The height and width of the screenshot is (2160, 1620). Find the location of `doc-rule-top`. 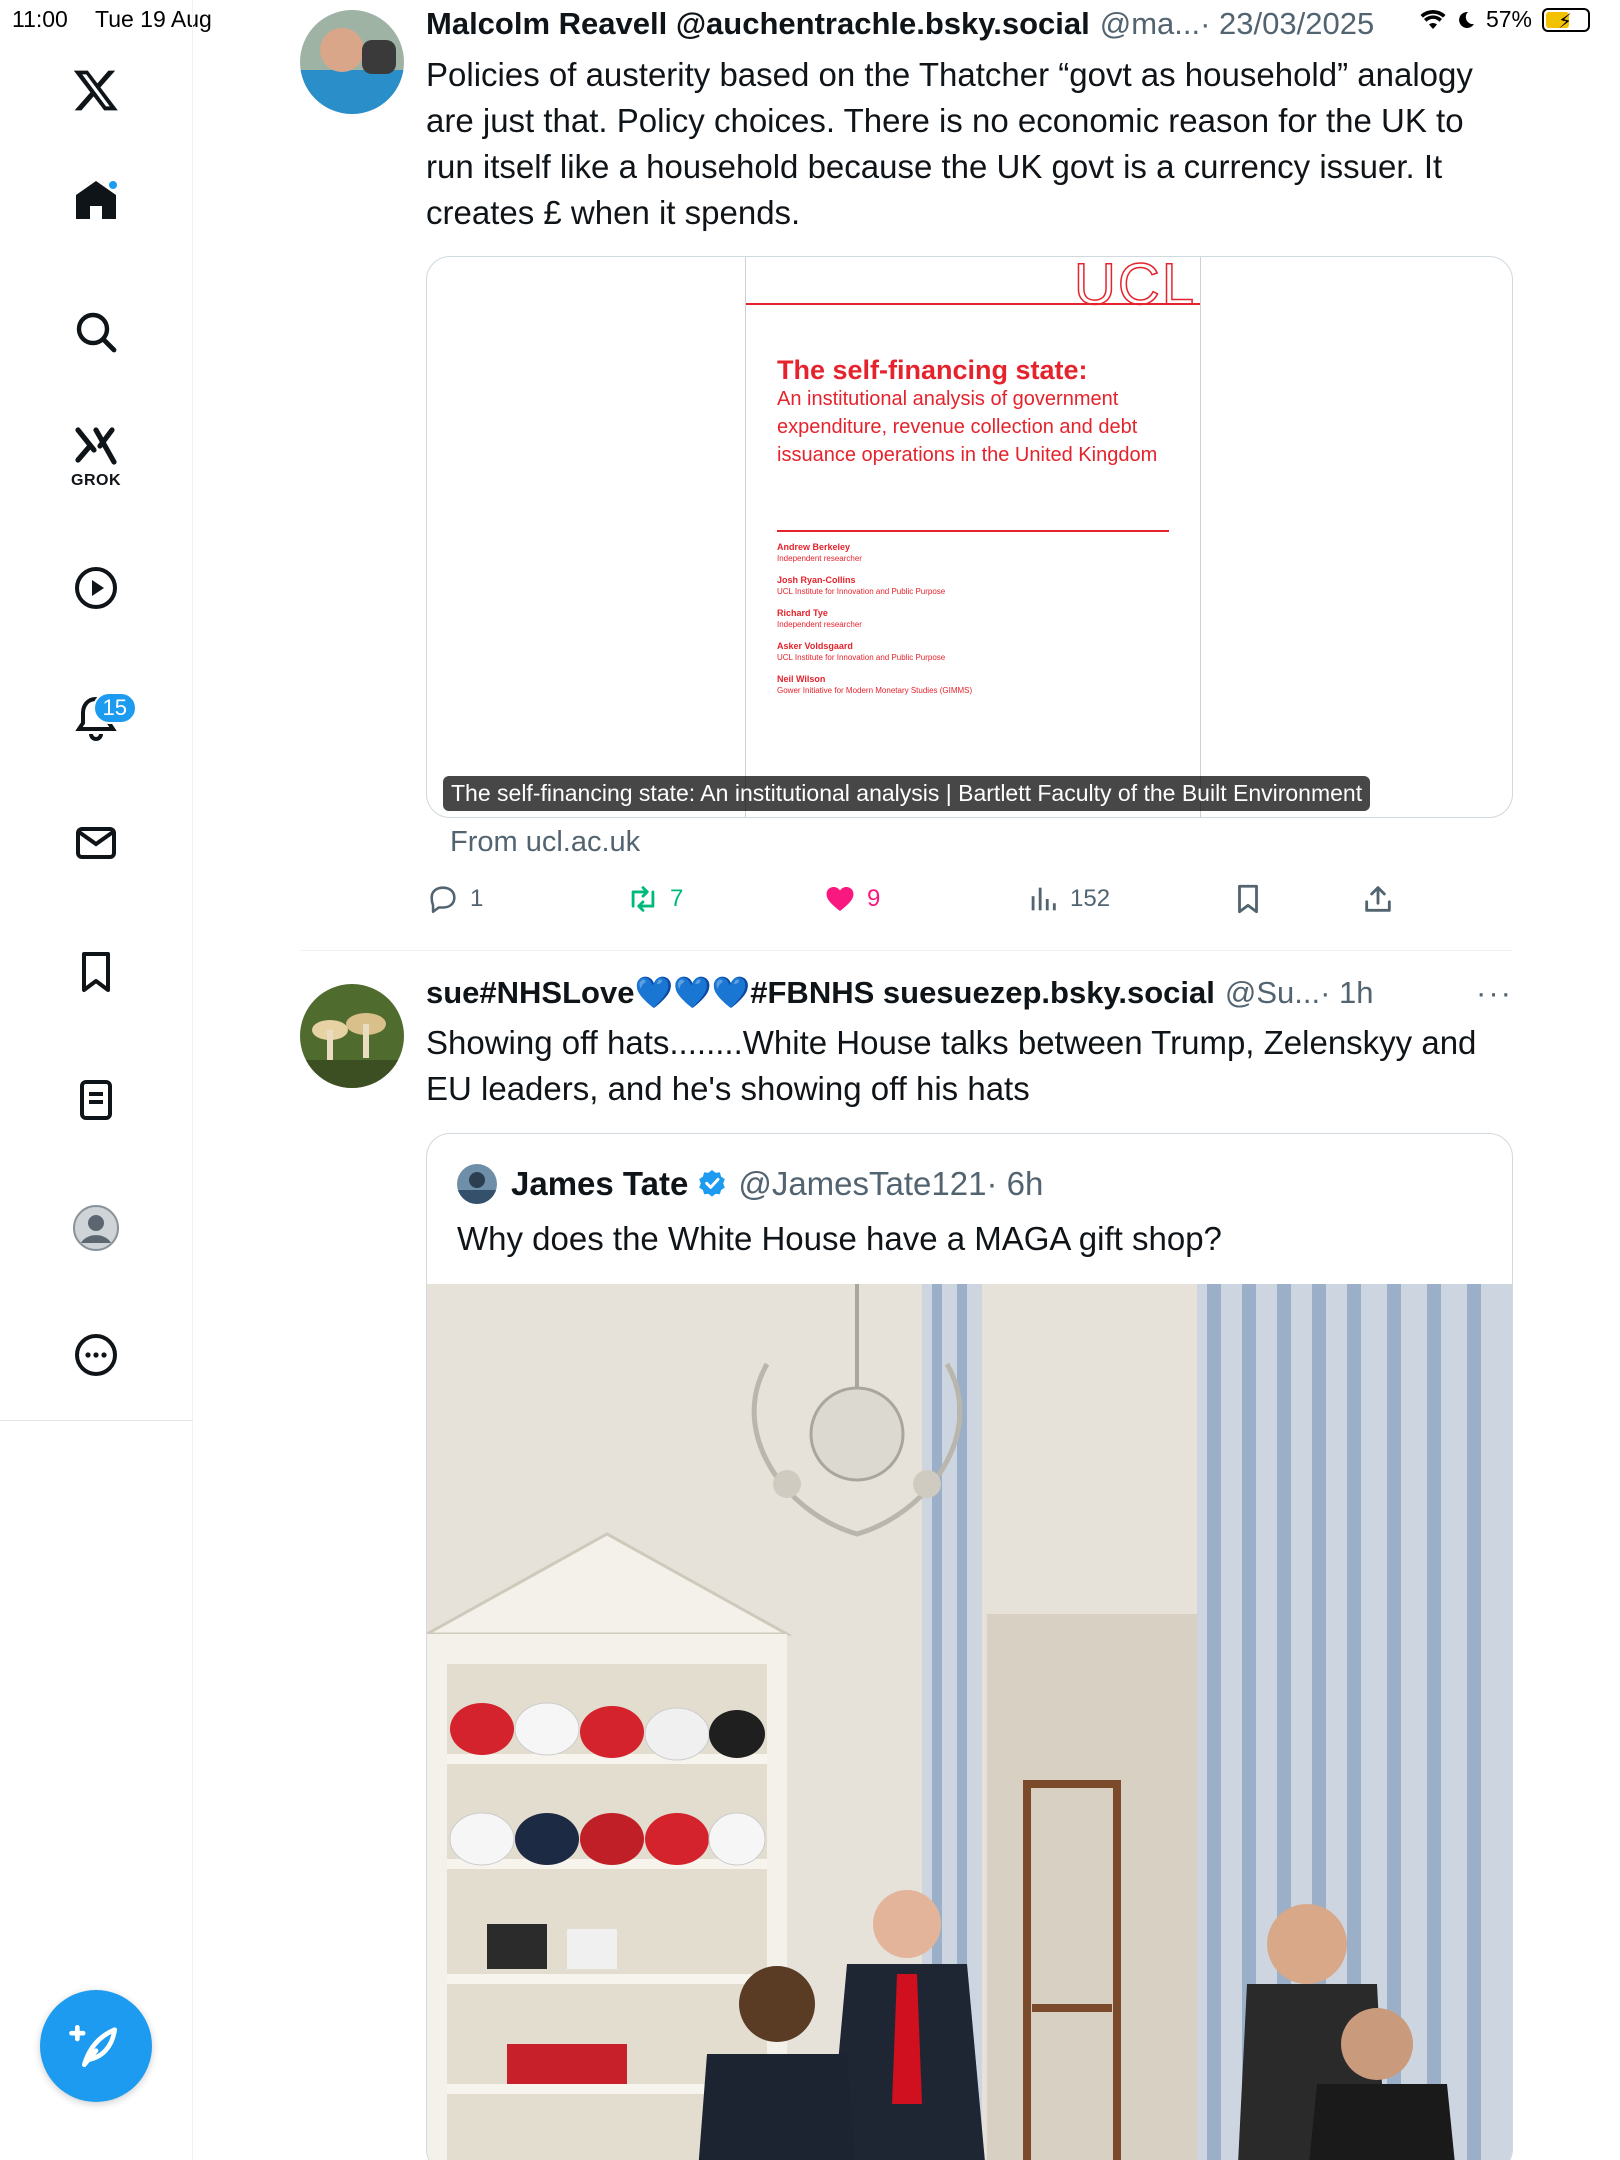

doc-rule-top is located at coordinates (973, 304).